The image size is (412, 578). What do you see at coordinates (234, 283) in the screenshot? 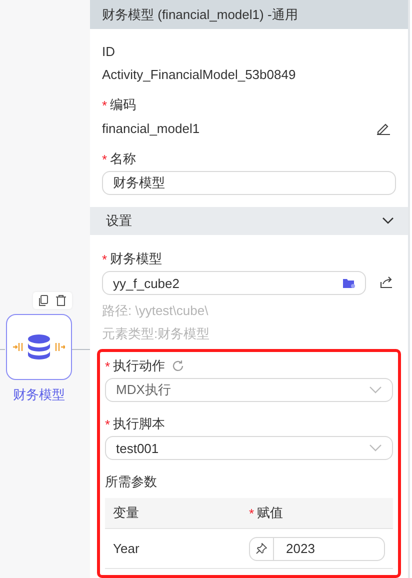
I see `model-input: yy_f_cube2` at bounding box center [234, 283].